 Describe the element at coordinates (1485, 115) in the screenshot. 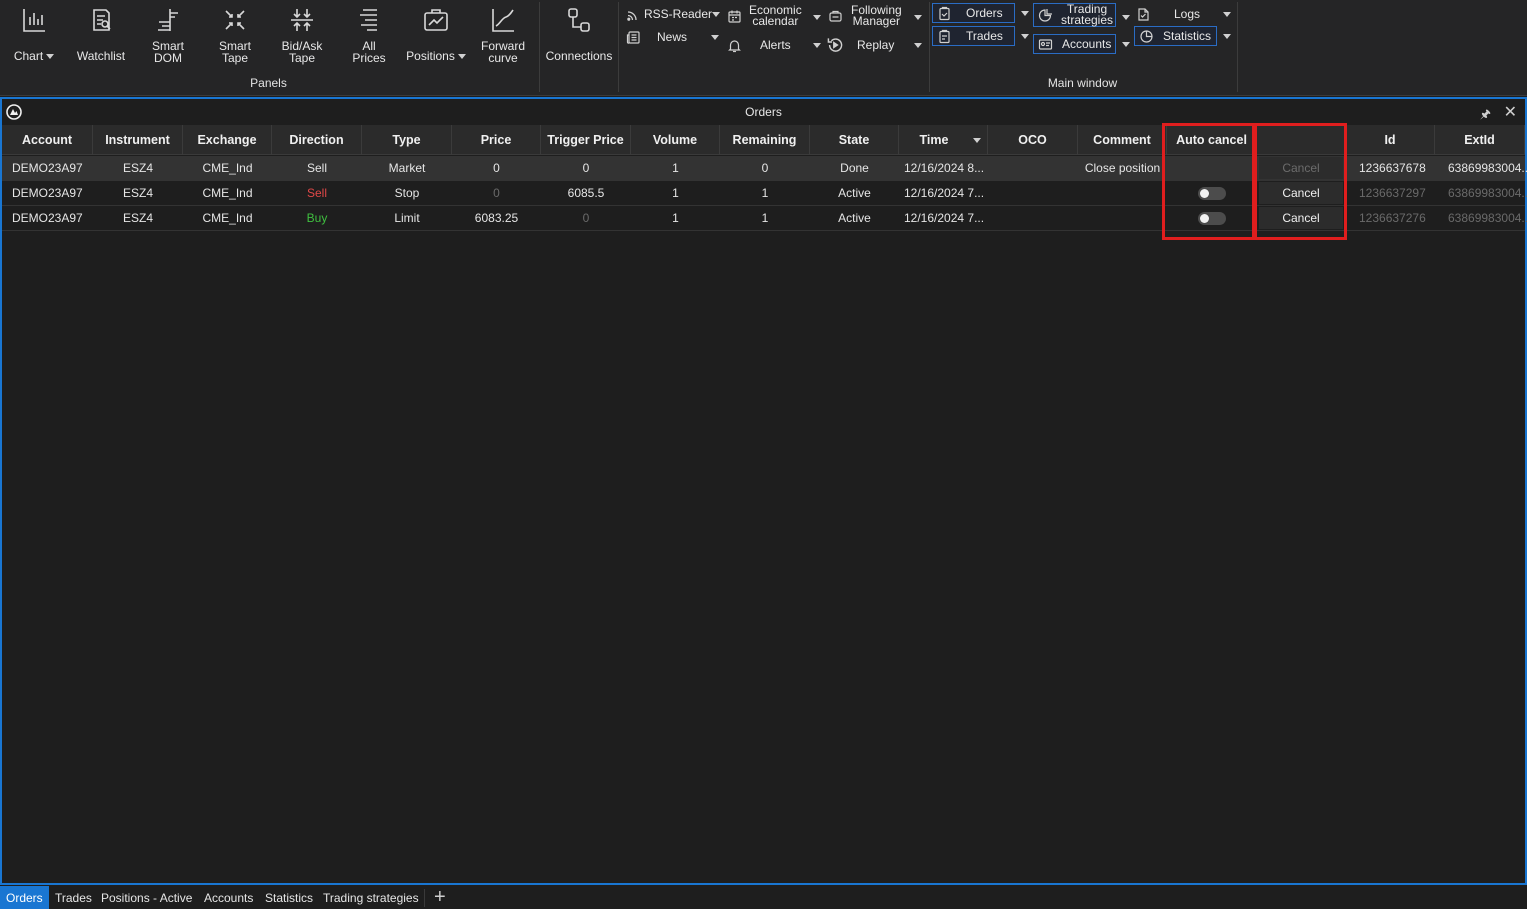

I see `pin-icon: 🖈` at that location.